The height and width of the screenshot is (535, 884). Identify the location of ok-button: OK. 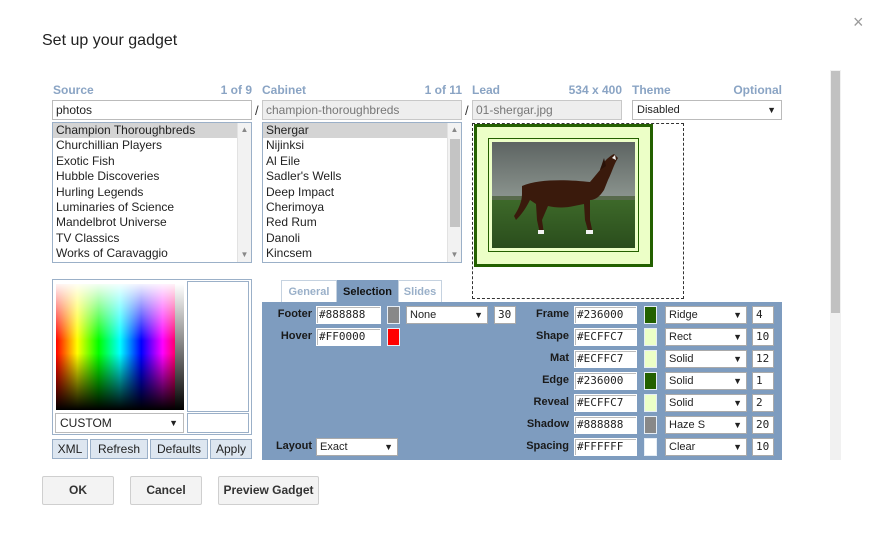
(78, 490).